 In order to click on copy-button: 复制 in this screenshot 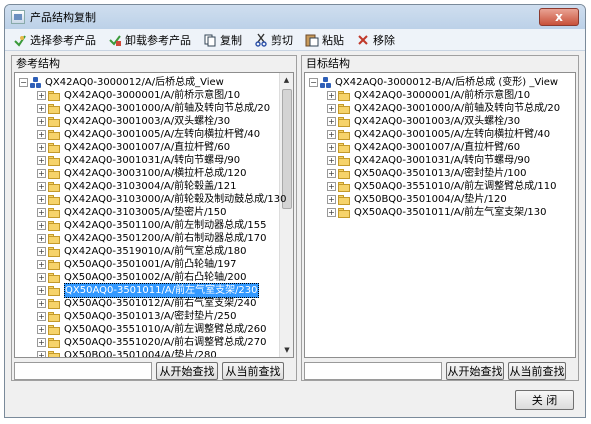, I will do `click(222, 40)`.